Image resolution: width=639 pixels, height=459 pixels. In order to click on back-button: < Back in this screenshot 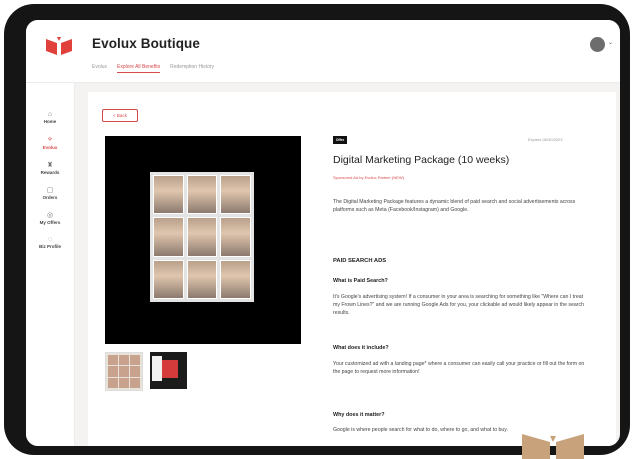, I will do `click(120, 115)`.